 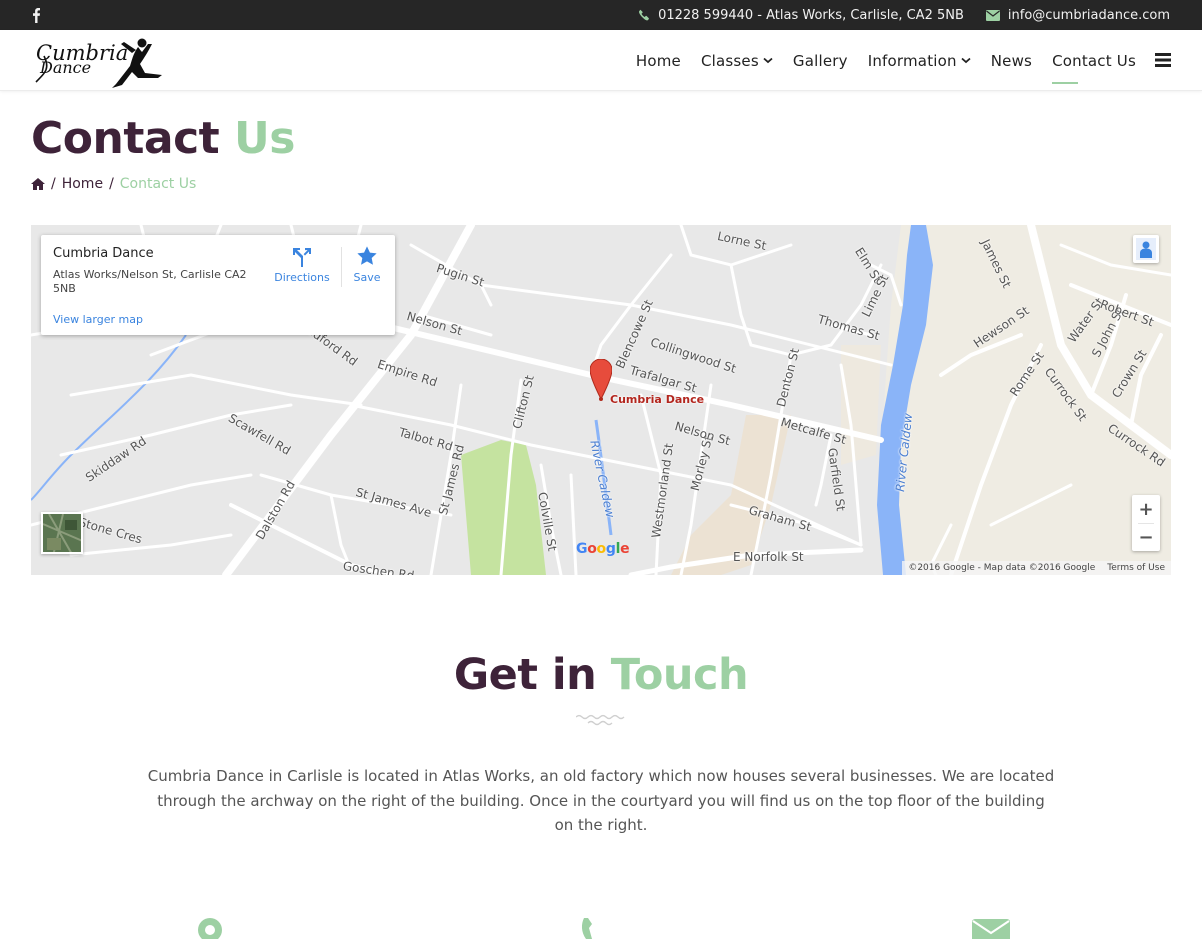 What do you see at coordinates (601, 675) in the screenshot?
I see `section-title: Get in Touch` at bounding box center [601, 675].